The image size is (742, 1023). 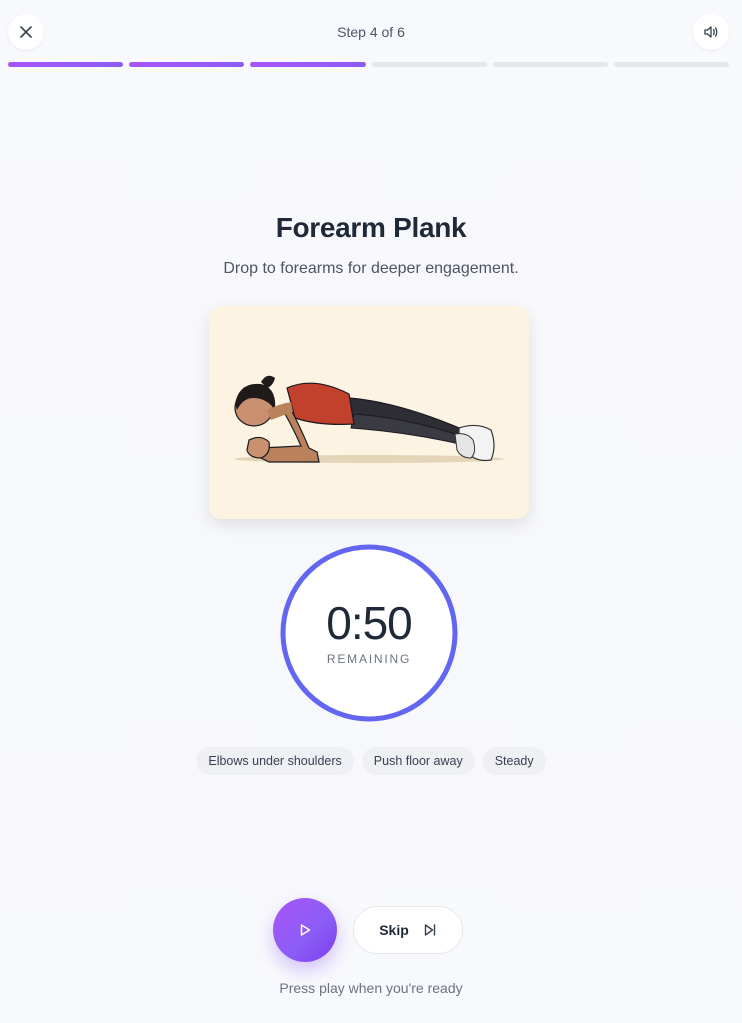 What do you see at coordinates (371, 227) in the screenshot?
I see `exercise-title: Forearm Plank` at bounding box center [371, 227].